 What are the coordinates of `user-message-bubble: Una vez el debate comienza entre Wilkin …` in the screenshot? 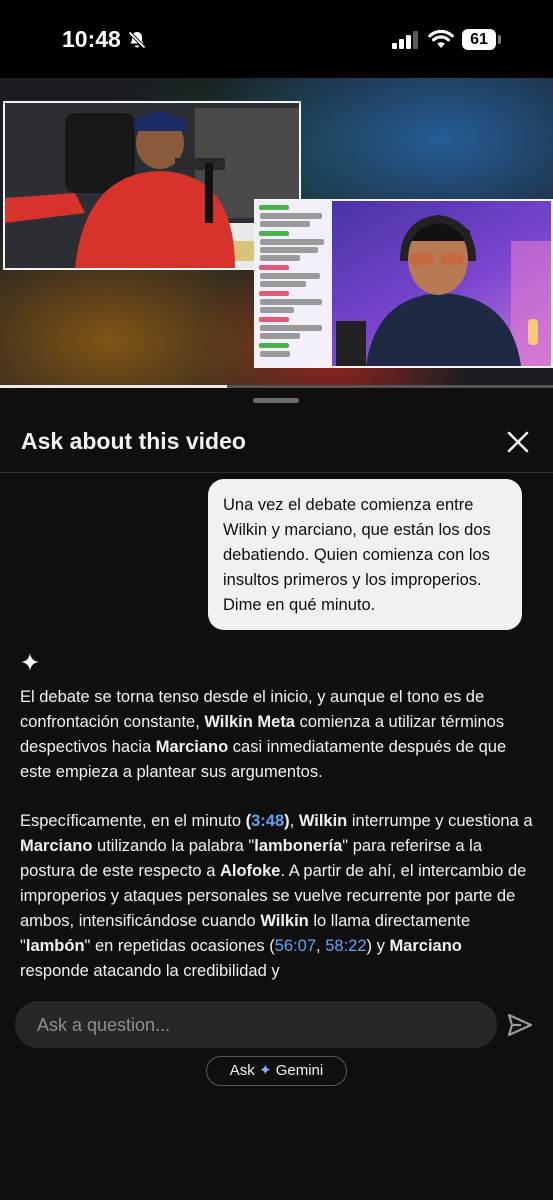 It's located at (365, 554).